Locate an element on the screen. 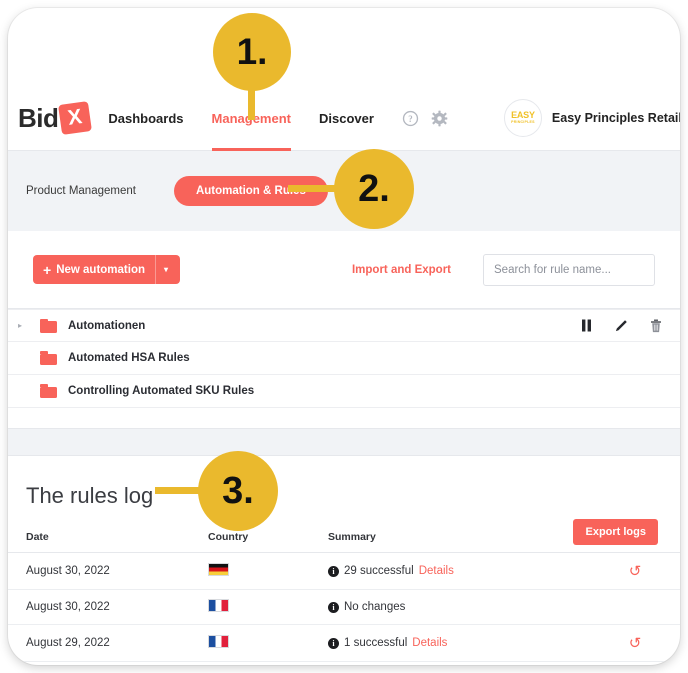  help-circle-icon: ? is located at coordinates (410, 118).